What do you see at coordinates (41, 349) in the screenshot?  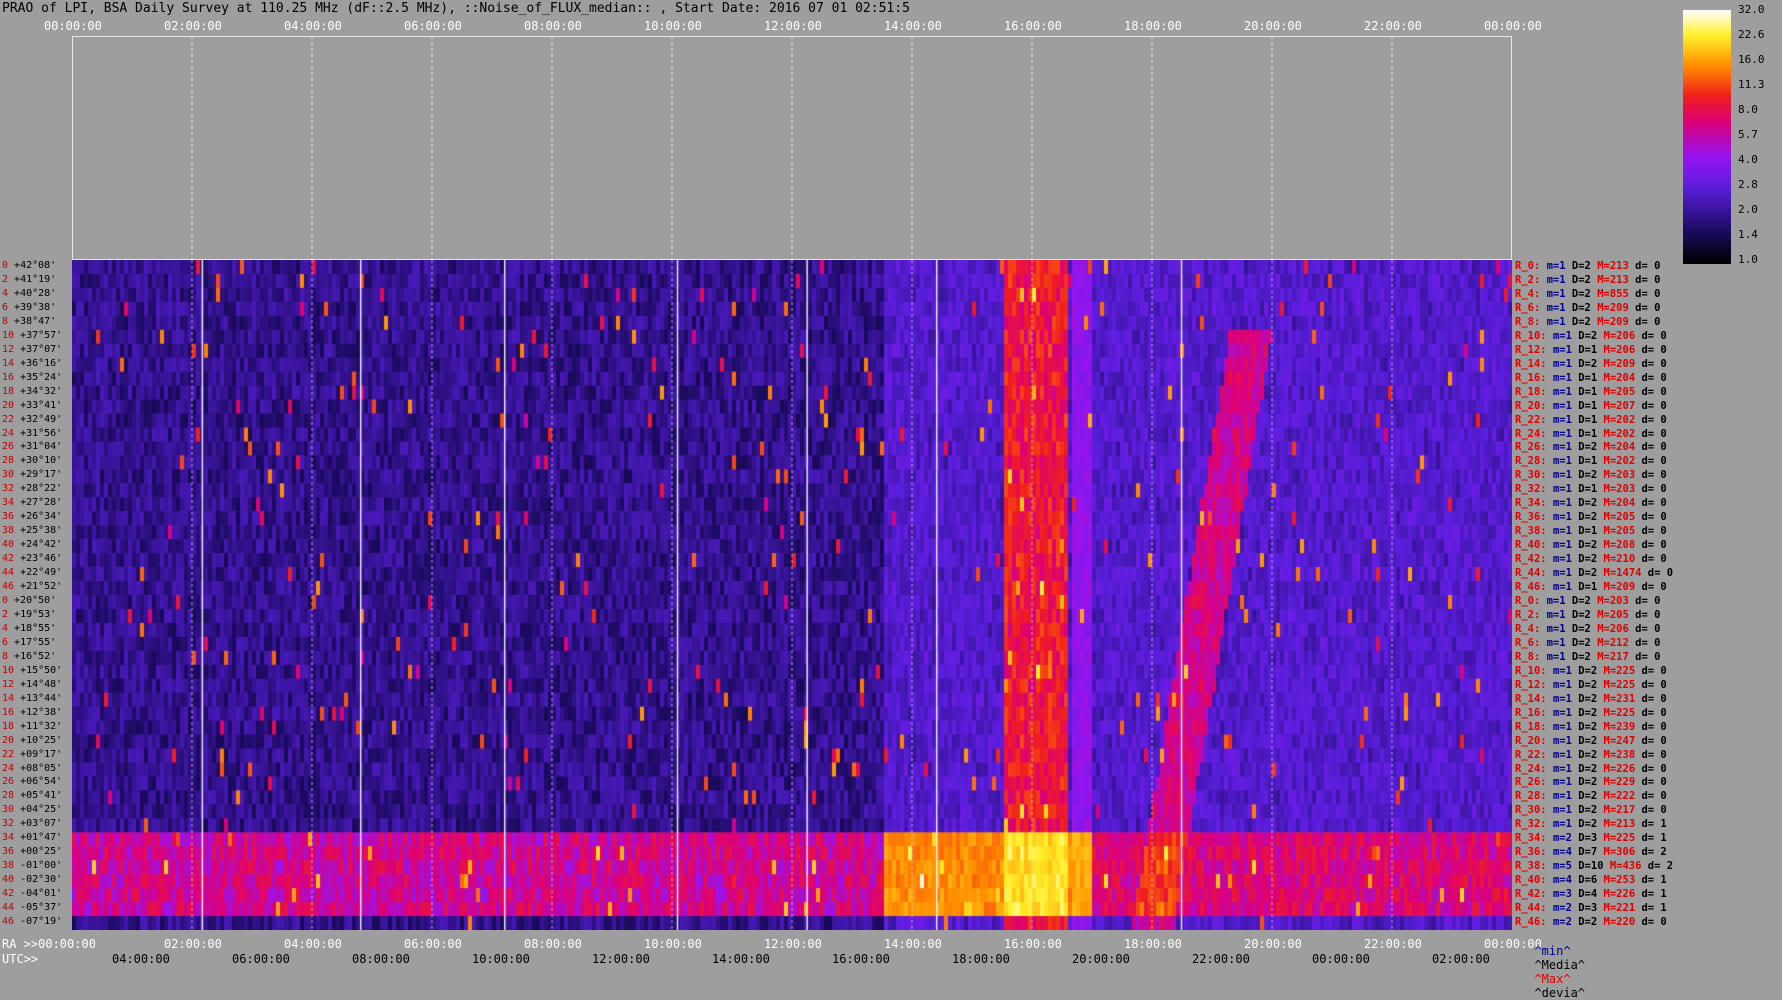 I see `declination-value: +37°07'` at bounding box center [41, 349].